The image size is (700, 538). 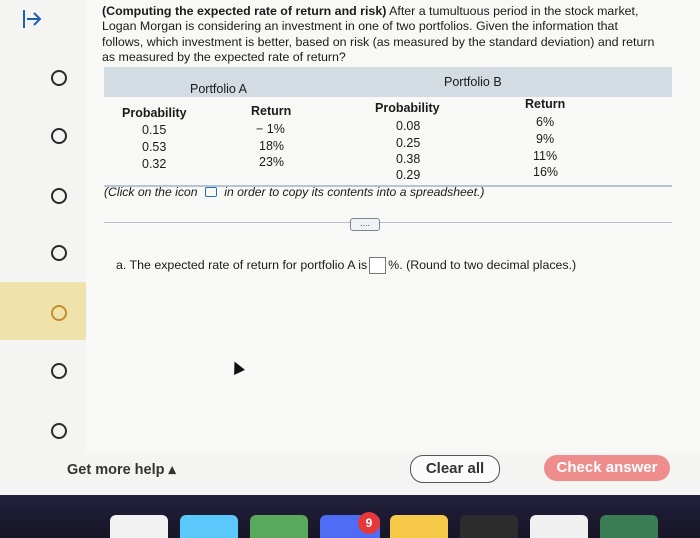 What do you see at coordinates (154, 147) in the screenshot?
I see `a-prob-cell: 0.53` at bounding box center [154, 147].